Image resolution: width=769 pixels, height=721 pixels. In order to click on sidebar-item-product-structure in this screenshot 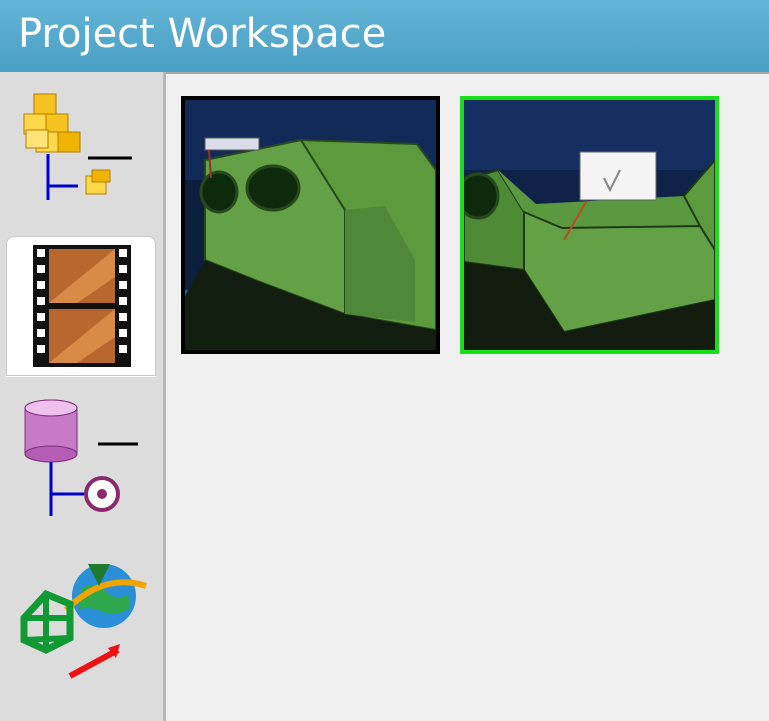, I will do `click(81, 148)`.